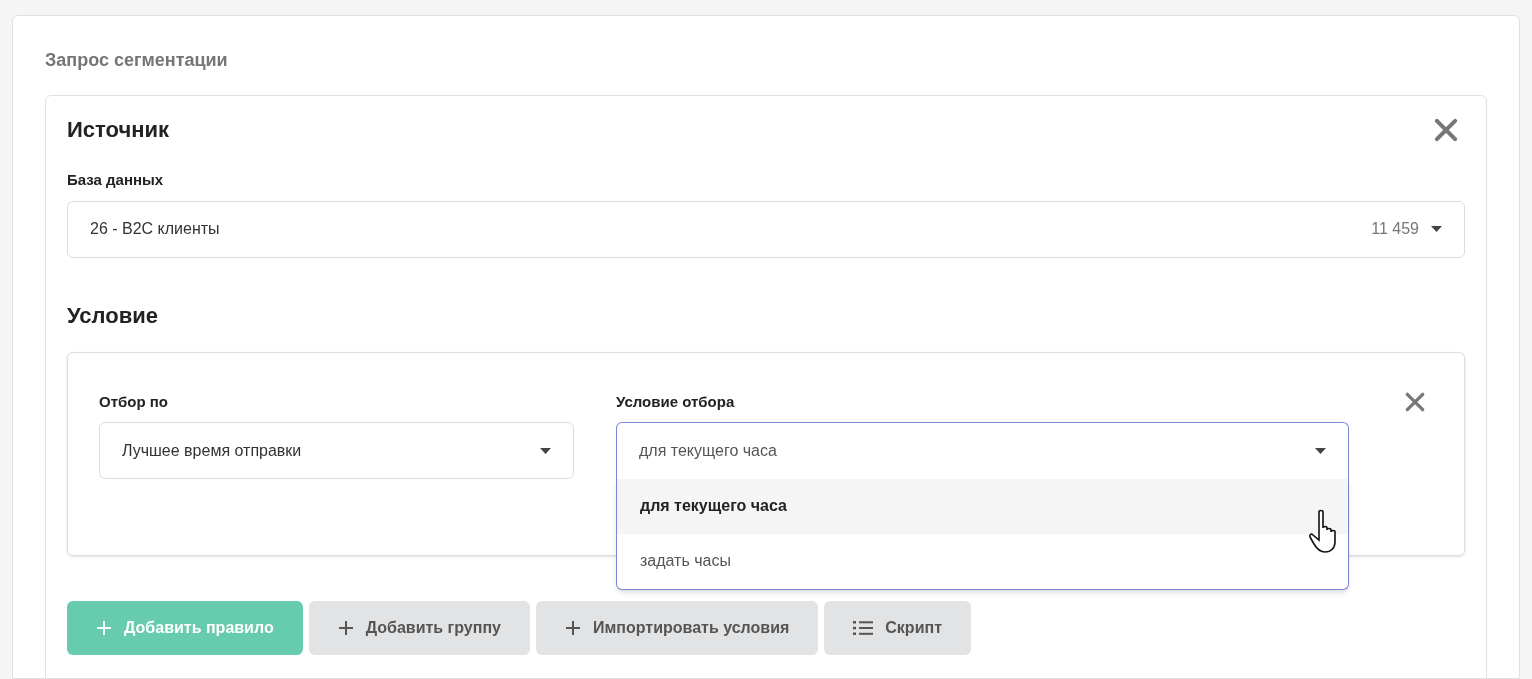  Describe the element at coordinates (134, 401) in the screenshot. I see `field-label: Отбор по` at that location.